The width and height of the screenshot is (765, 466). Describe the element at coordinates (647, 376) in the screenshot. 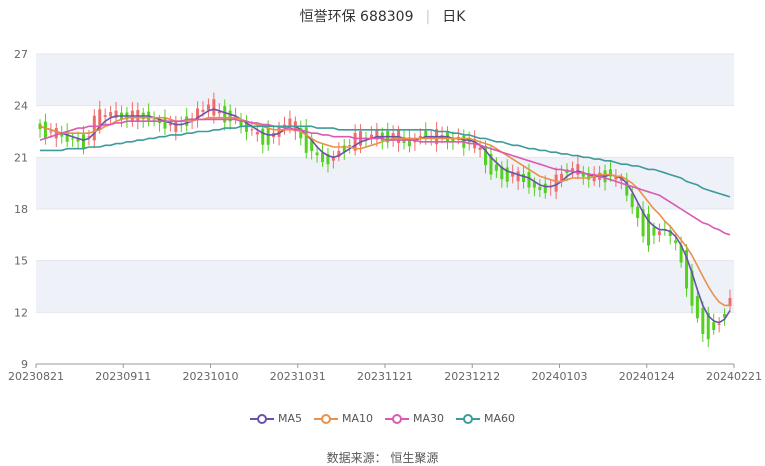

I see `x-tick-label: 20240124` at that location.